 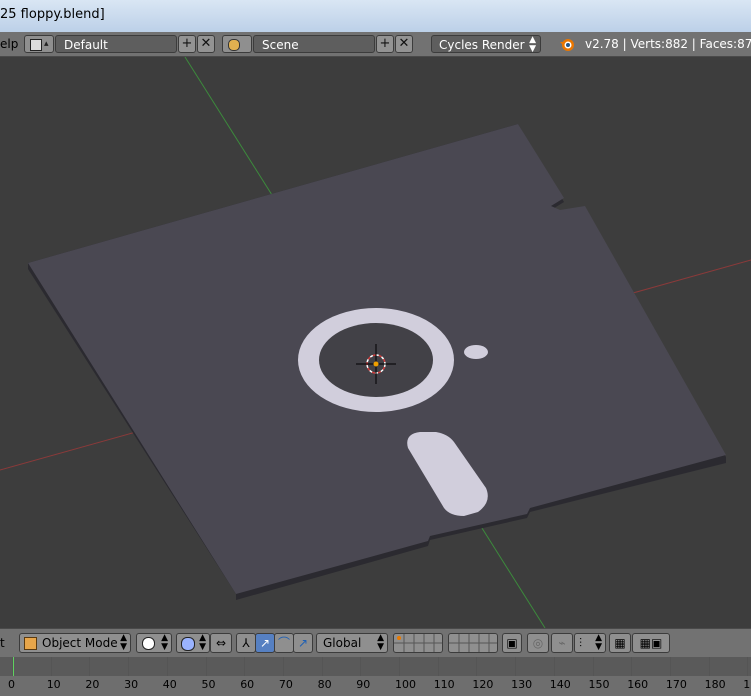 What do you see at coordinates (375, 666) in the screenshot?
I see `timeline-strip` at bounding box center [375, 666].